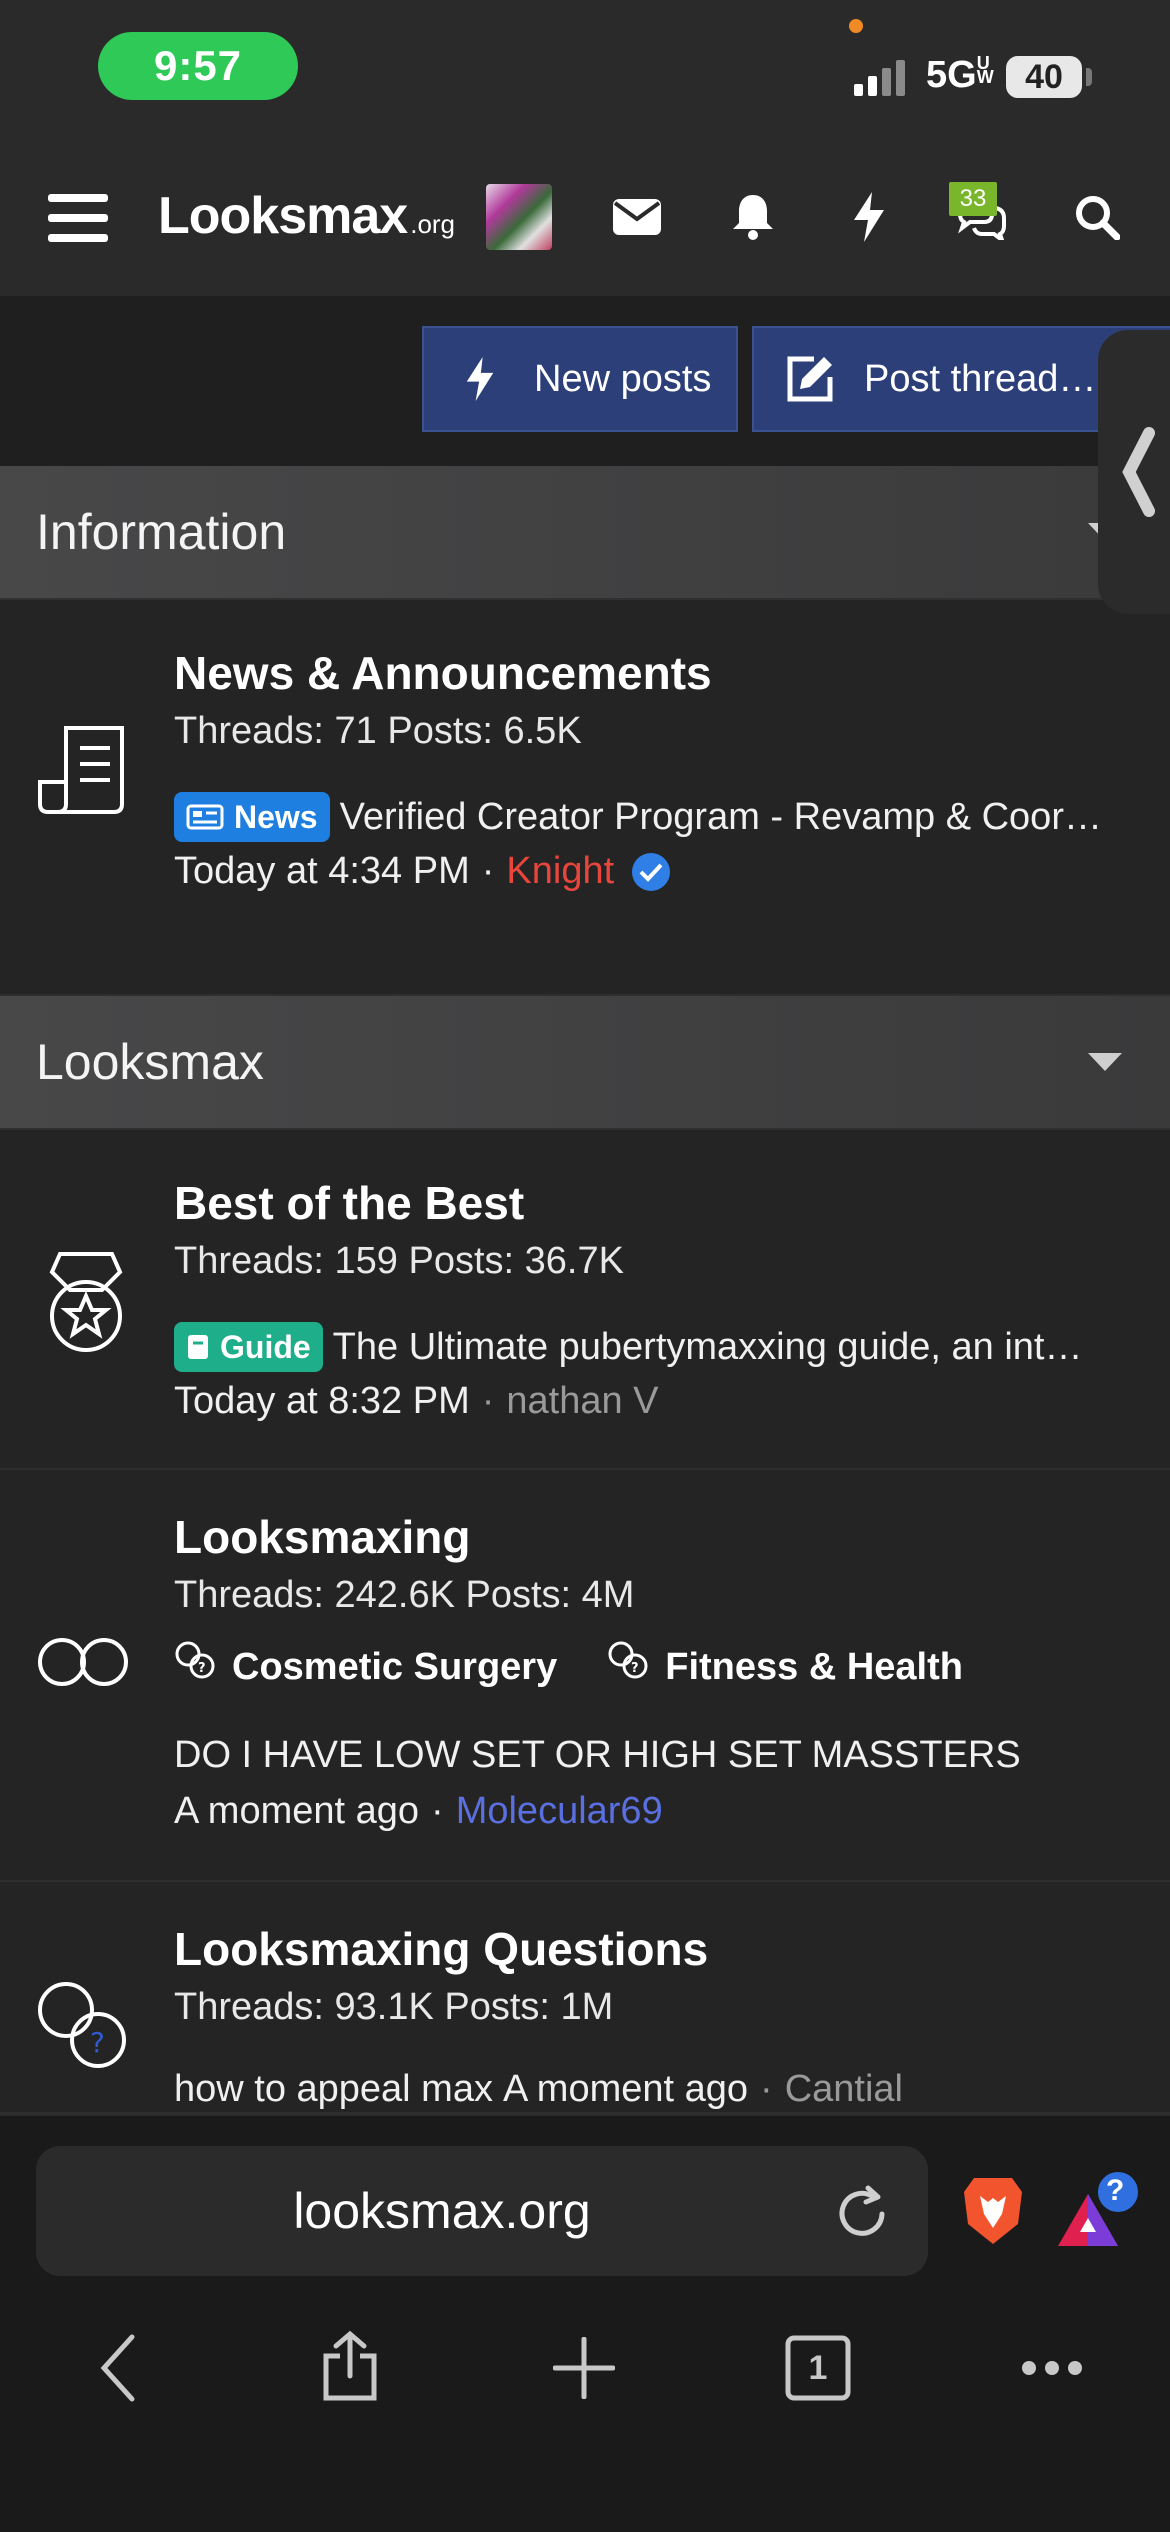 The height and width of the screenshot is (2532, 1170). I want to click on tab-count: 1, so click(818, 2367).